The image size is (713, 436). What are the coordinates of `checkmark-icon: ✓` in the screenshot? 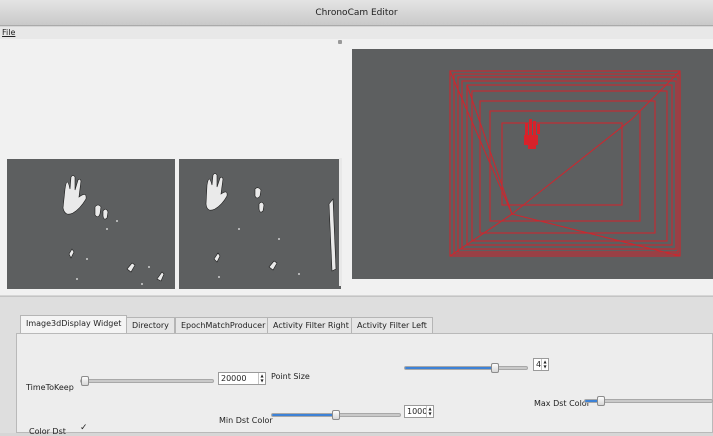 It's located at (84, 428).